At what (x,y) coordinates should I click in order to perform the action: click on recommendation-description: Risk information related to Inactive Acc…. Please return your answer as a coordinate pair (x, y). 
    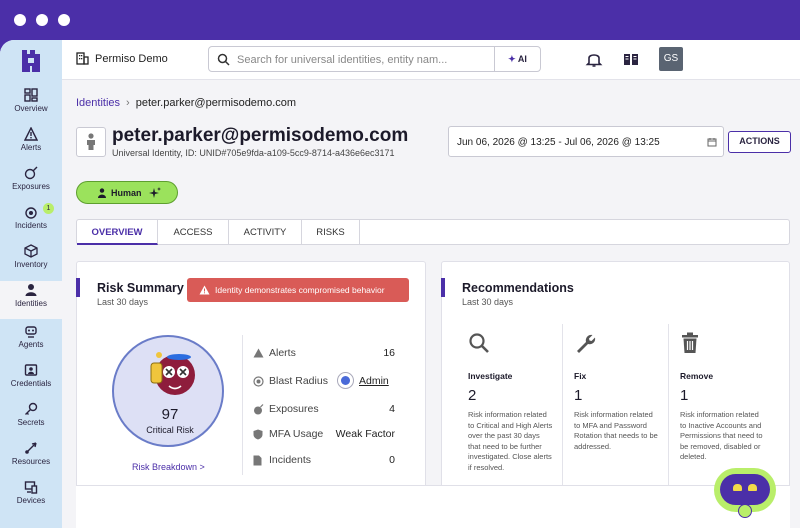
    Looking at the image, I should click on (721, 435).